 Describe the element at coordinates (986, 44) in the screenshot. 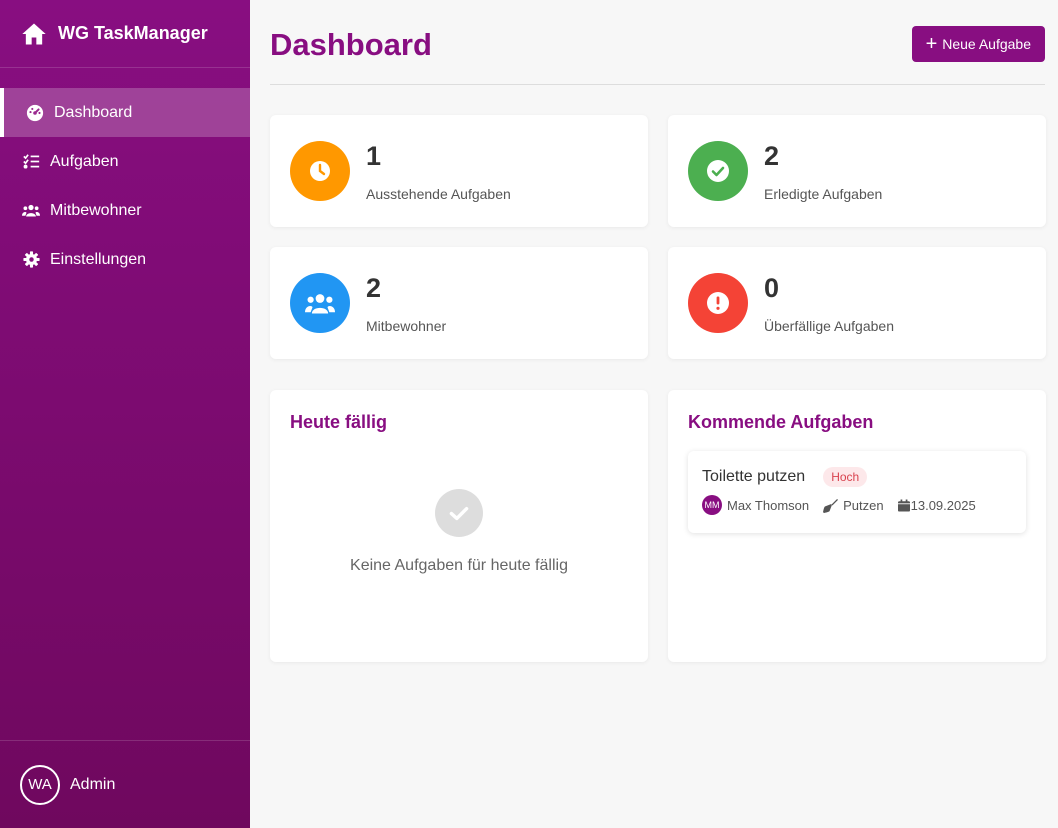

I see `new-task-label: Neue Aufgabe` at that location.